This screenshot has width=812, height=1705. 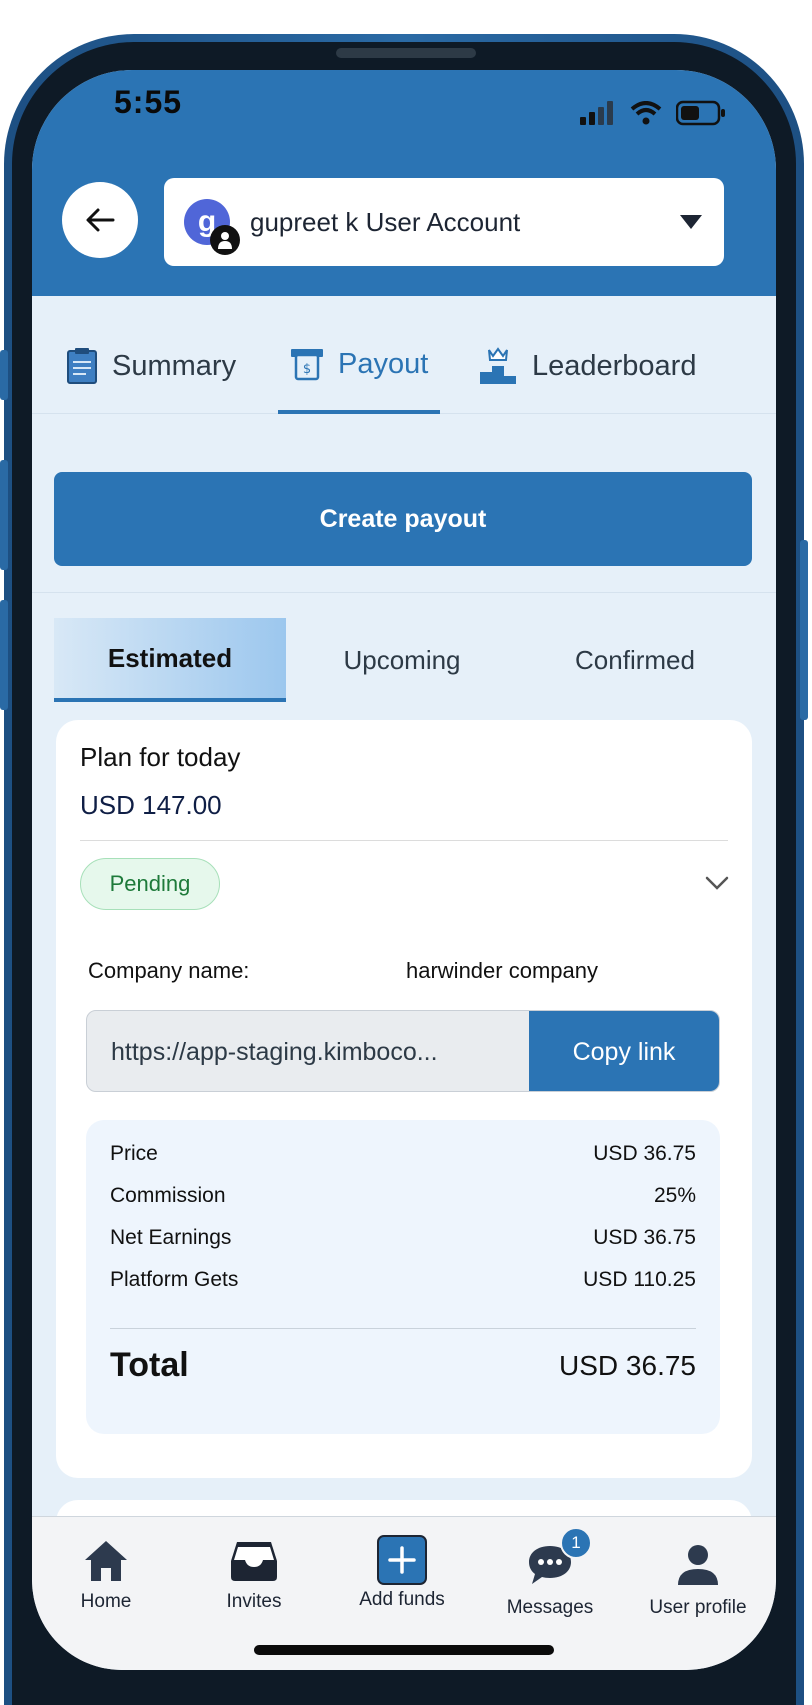 What do you see at coordinates (254, 1601) in the screenshot?
I see `nav-label: Invites` at bounding box center [254, 1601].